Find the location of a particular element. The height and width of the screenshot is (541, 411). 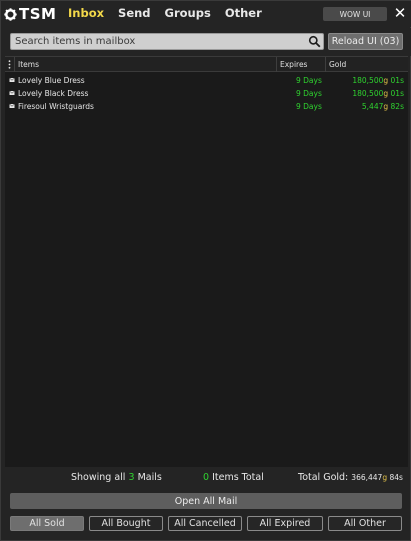

open-all-mail-button: Open All Mail is located at coordinates (206, 501).